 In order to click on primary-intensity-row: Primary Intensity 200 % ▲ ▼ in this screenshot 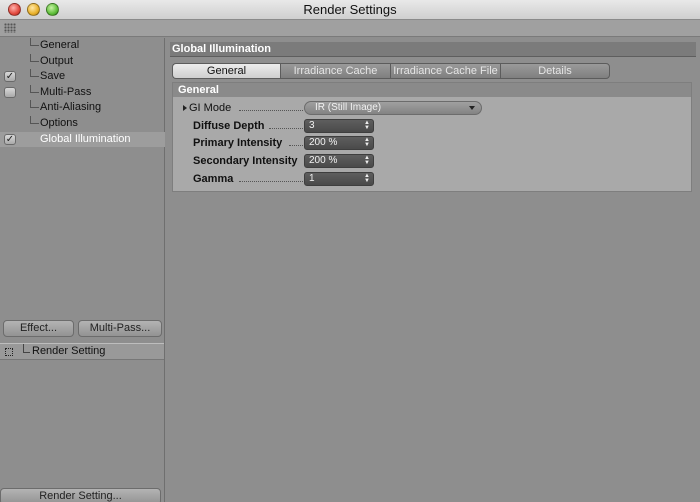, I will do `click(433, 143)`.